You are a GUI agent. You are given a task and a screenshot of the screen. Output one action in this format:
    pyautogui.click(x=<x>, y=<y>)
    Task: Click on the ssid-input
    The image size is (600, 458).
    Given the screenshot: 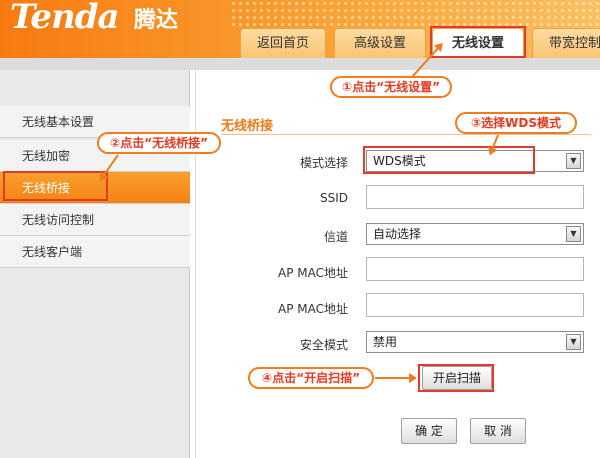 What is the action you would take?
    pyautogui.click(x=475, y=197)
    